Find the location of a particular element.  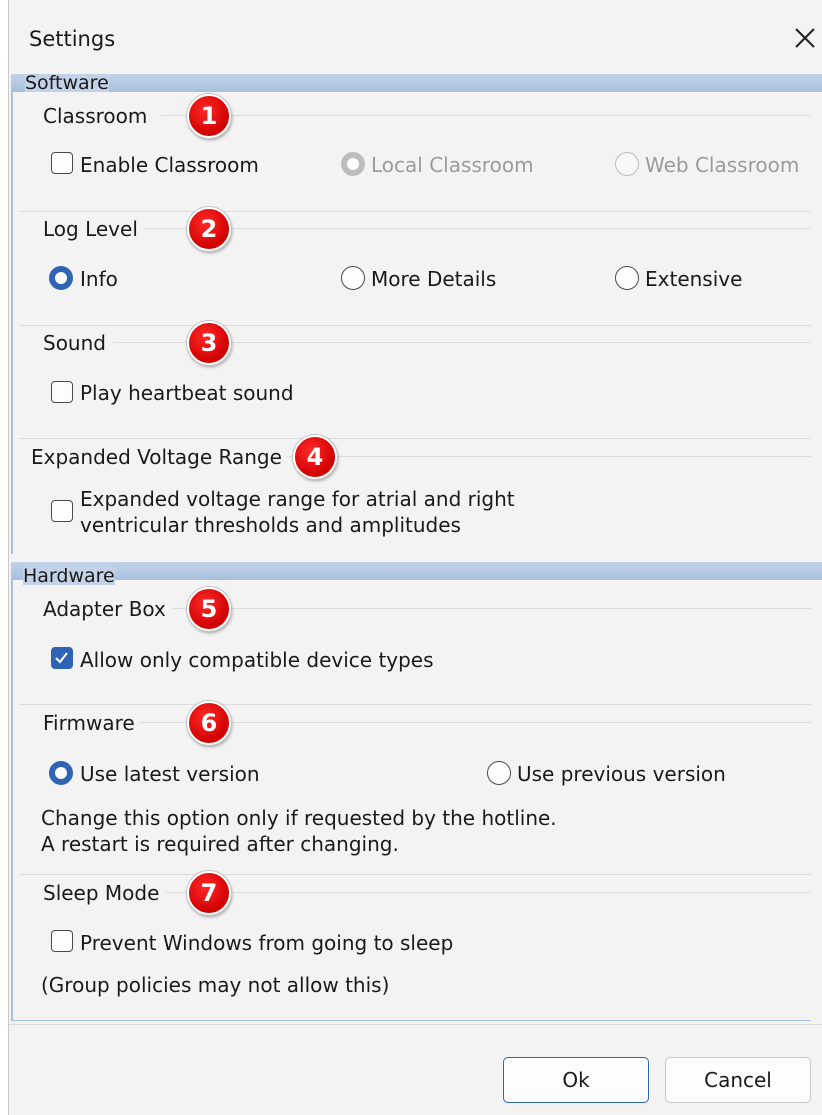

firmware-note-line2: A restart is required after changing. is located at coordinates (220, 844).